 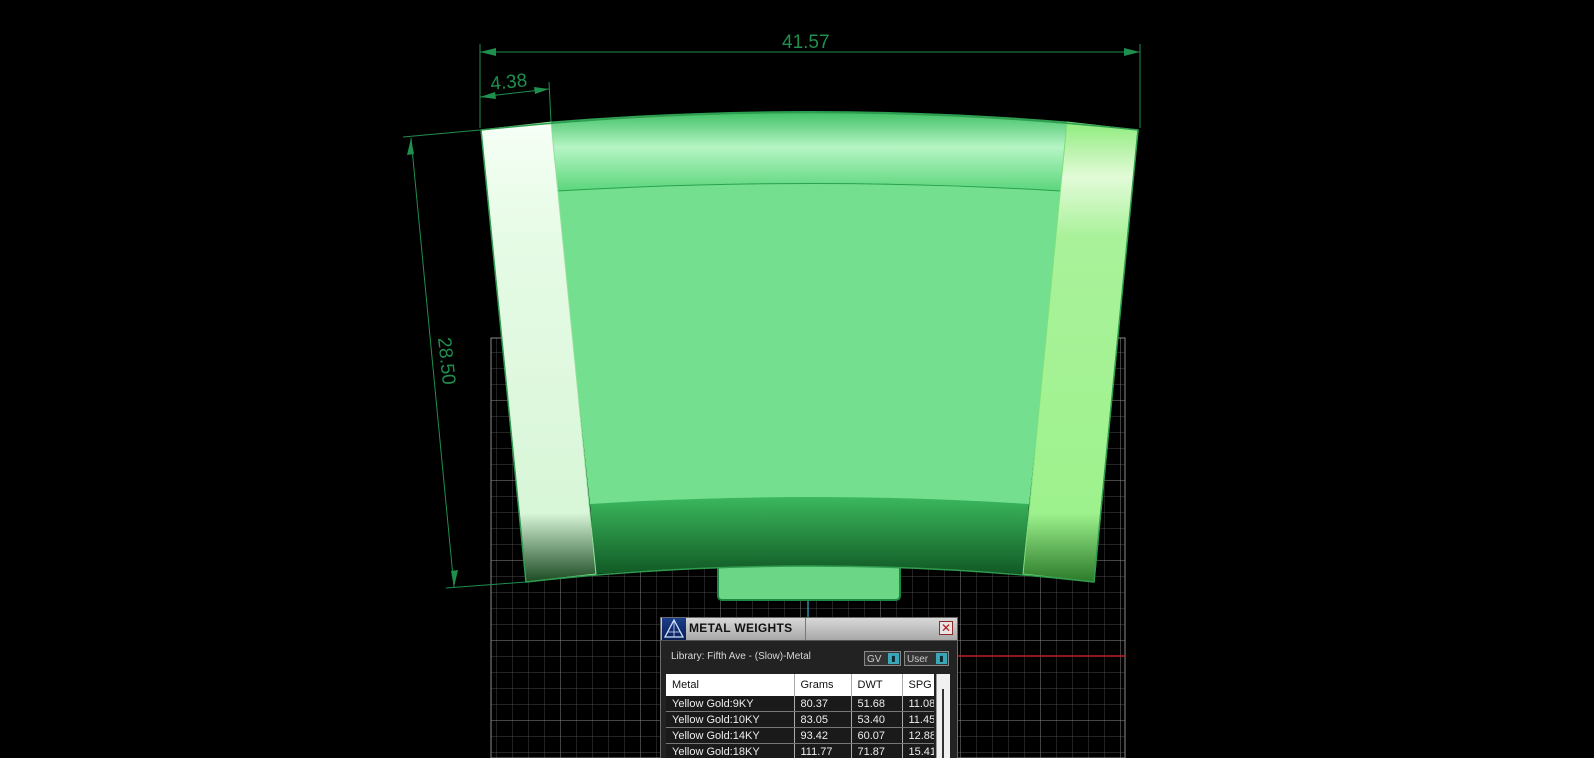 I want to click on table-row: Yellow Gold:14KY 93.42 60.07 12.88, so click(x=800, y=735).